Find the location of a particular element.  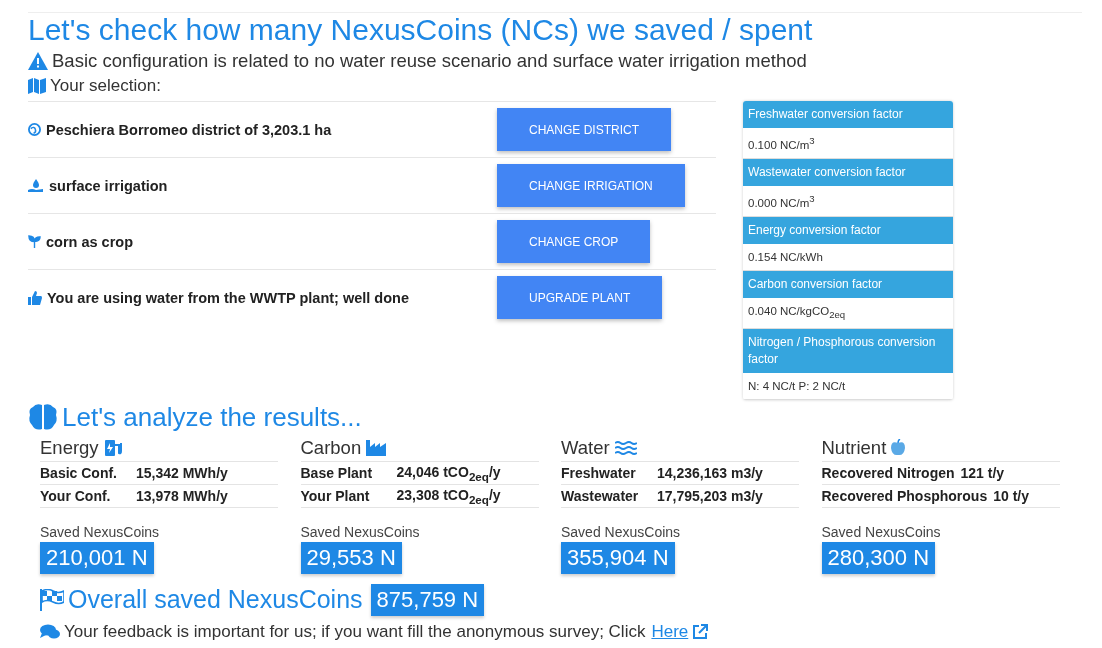

coins-badge: 210,001 N is located at coordinates (97, 557).